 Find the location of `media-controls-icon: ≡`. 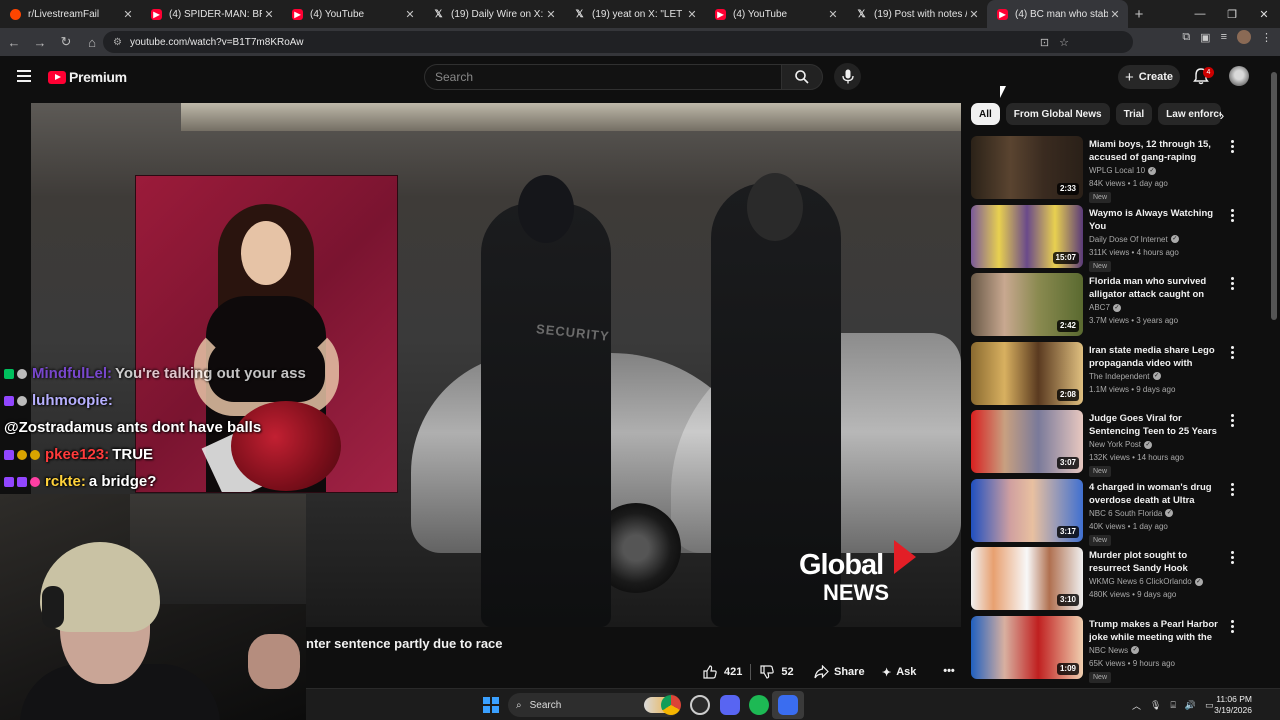

media-controls-icon: ≡ is located at coordinates (1224, 37).